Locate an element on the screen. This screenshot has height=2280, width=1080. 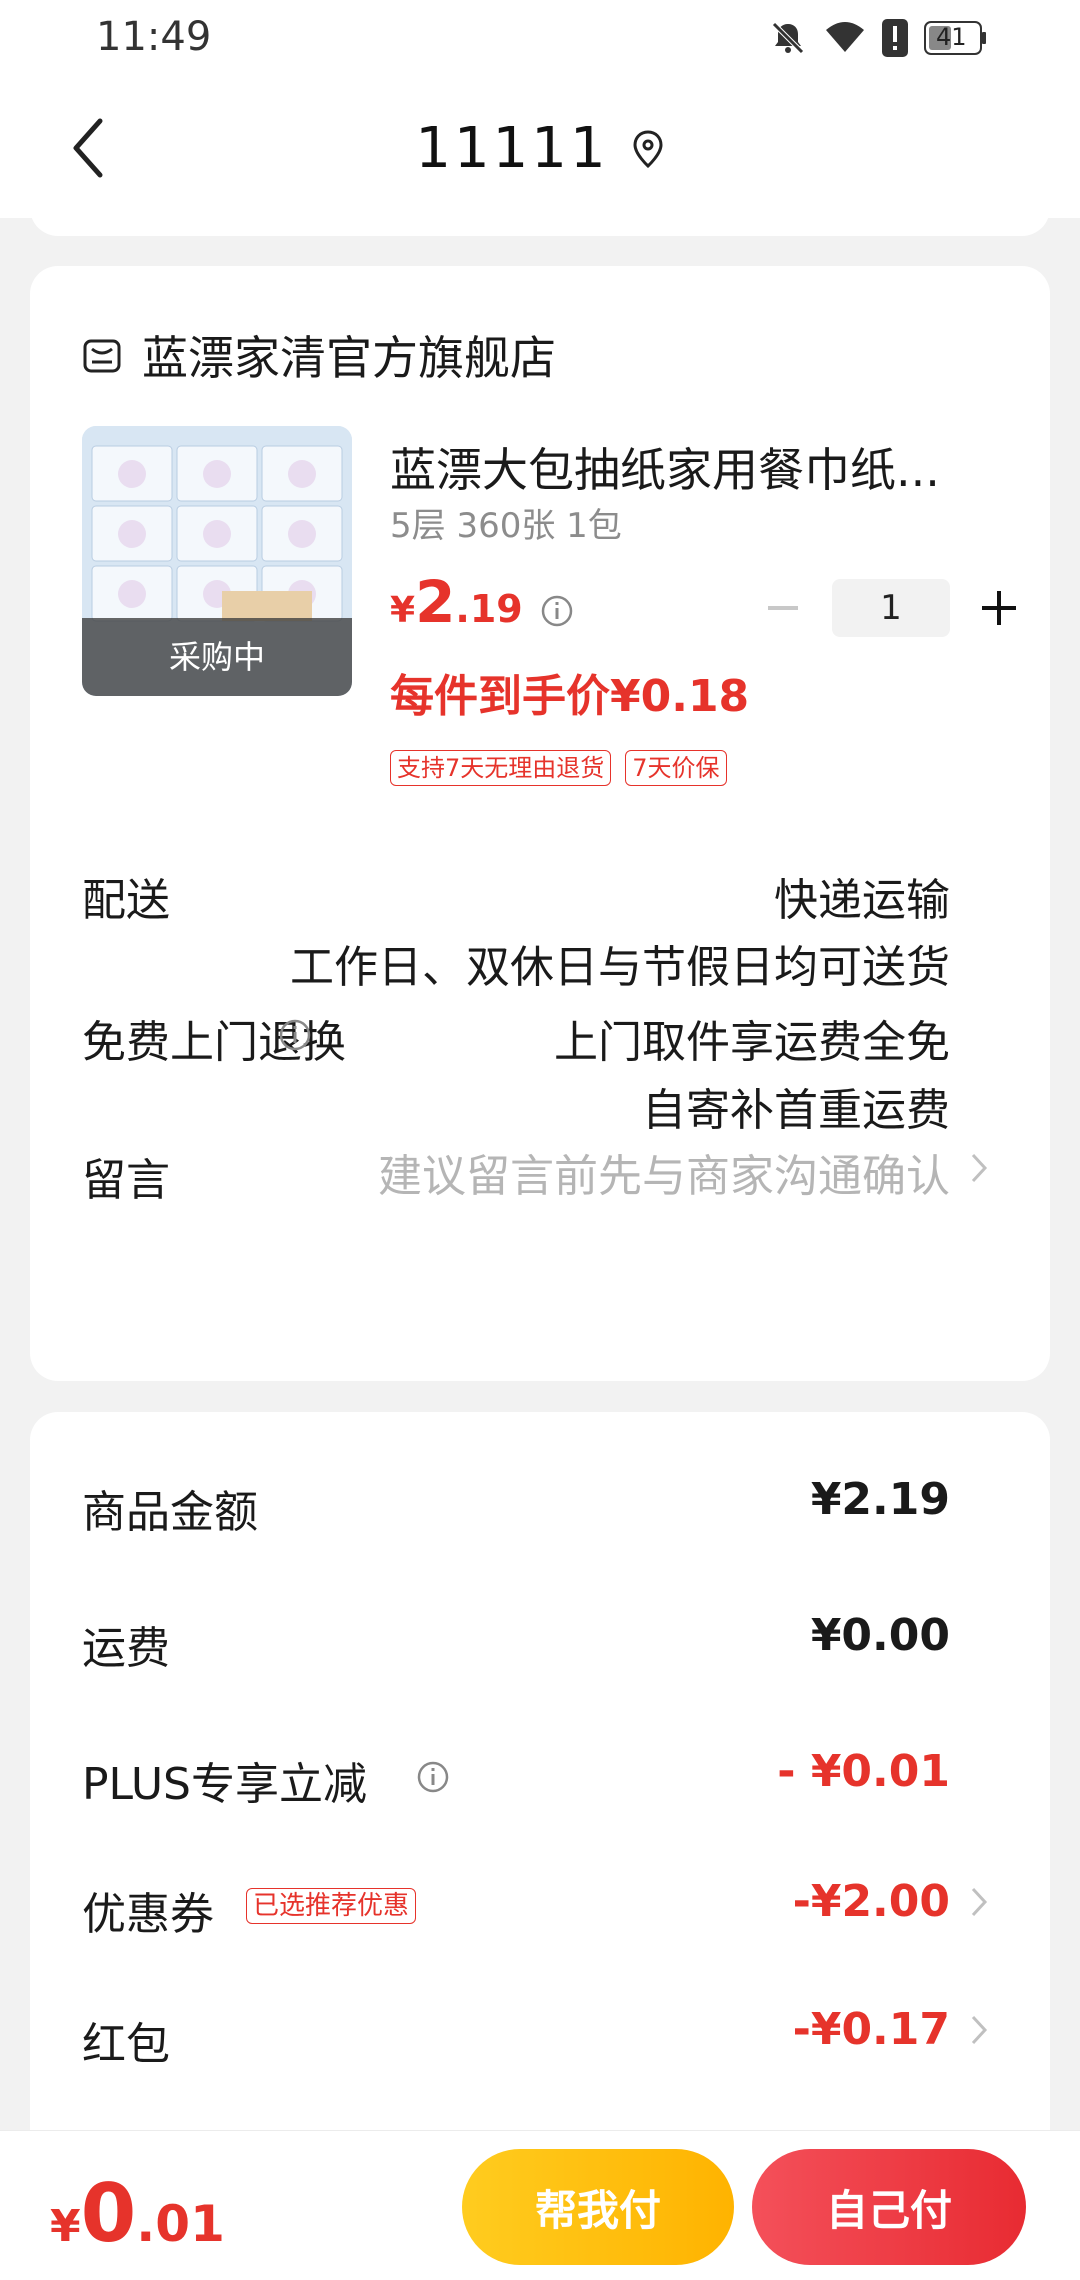
unit-price: ¥ 2 .19 is located at coordinates (456, 602).